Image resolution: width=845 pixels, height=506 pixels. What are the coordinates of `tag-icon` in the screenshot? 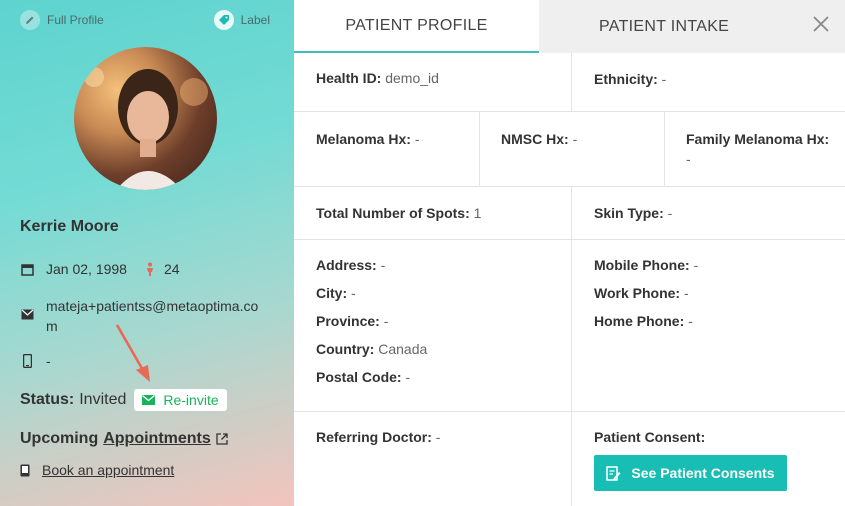 It's located at (223, 20).